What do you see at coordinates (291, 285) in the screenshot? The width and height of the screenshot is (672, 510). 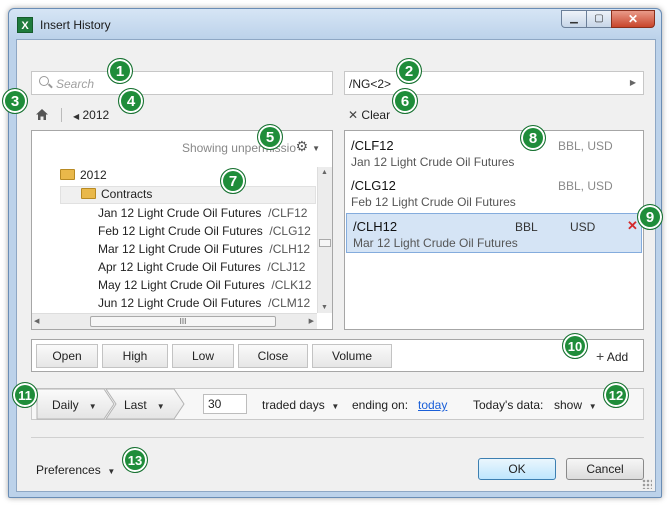 I see `tree-item-symbol: /CLK12` at bounding box center [291, 285].